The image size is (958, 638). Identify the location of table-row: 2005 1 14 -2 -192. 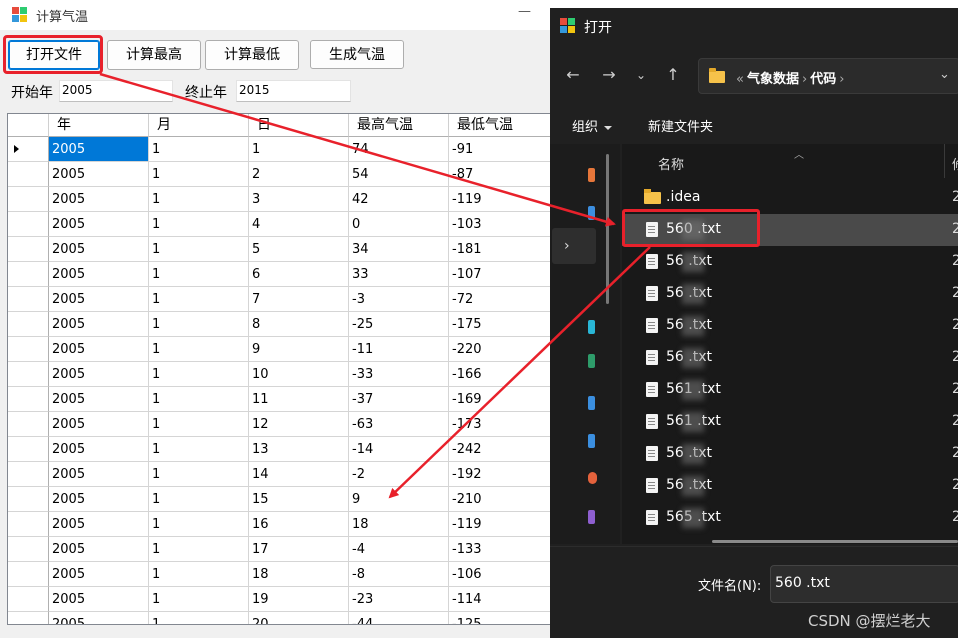
(279, 474).